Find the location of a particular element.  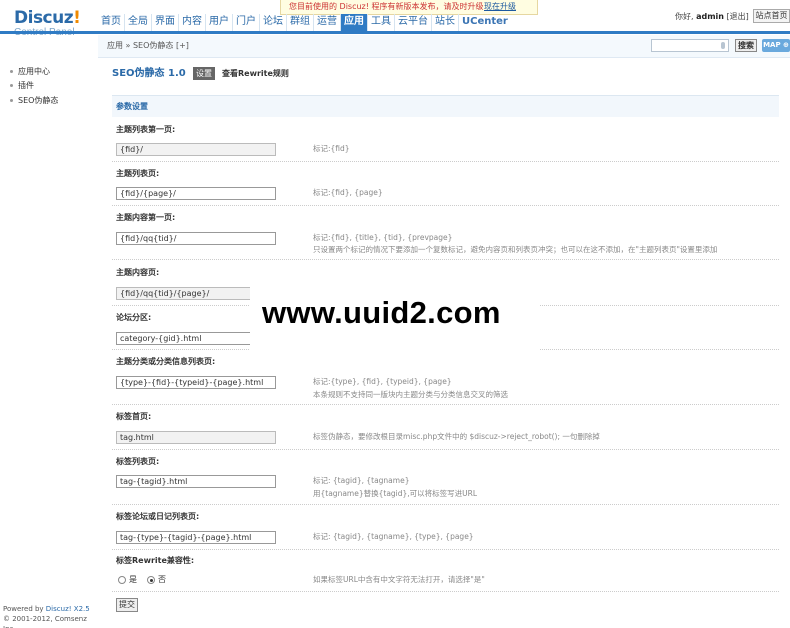

copyright: © 2001-2012, Comsenz Inc. is located at coordinates (45, 621).